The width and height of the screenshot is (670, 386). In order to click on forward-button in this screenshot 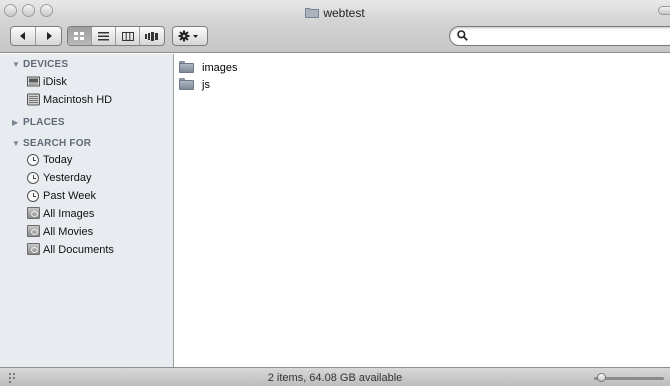, I will do `click(48, 36)`.